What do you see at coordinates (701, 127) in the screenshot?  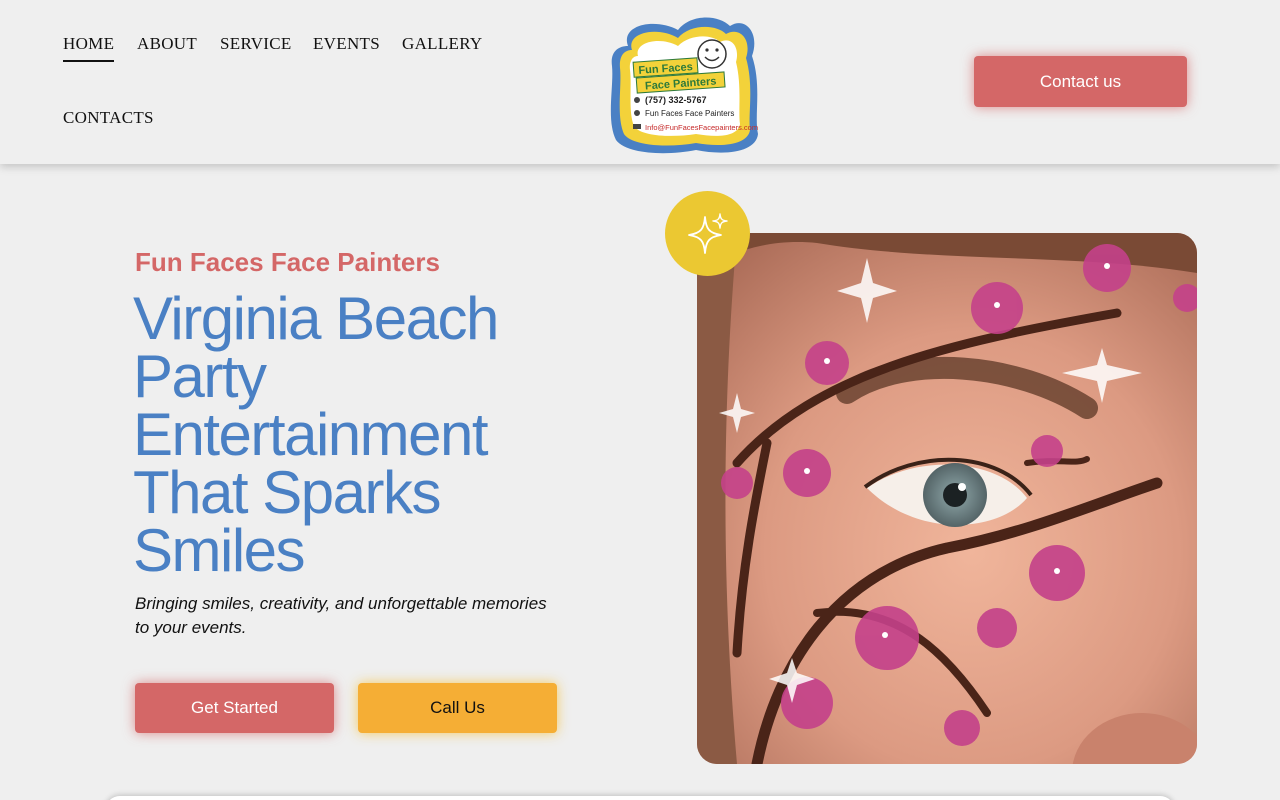 I see `svg-text: Info@FunFacesFacepainters.com` at bounding box center [701, 127].